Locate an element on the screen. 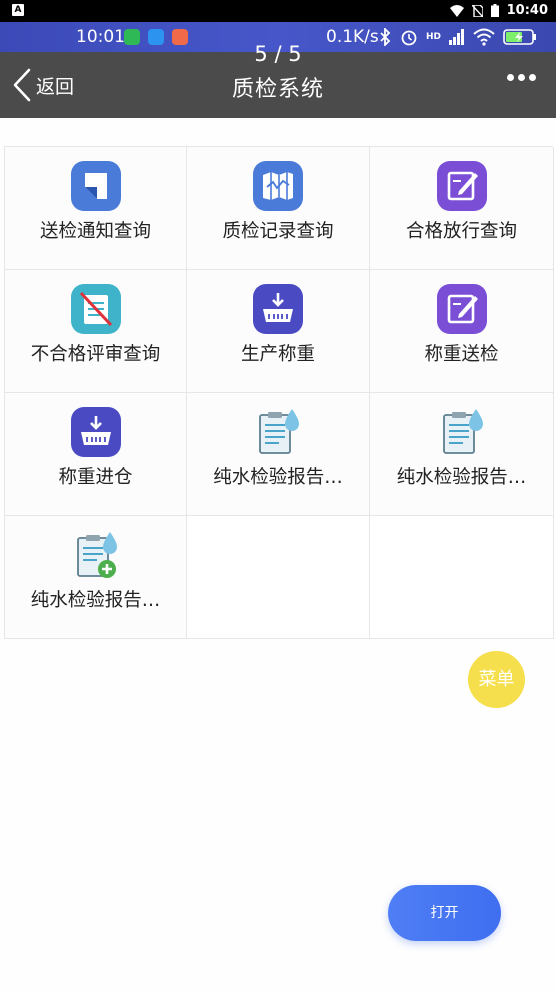  grid-item-label: 称重送检 is located at coordinates (461, 354).